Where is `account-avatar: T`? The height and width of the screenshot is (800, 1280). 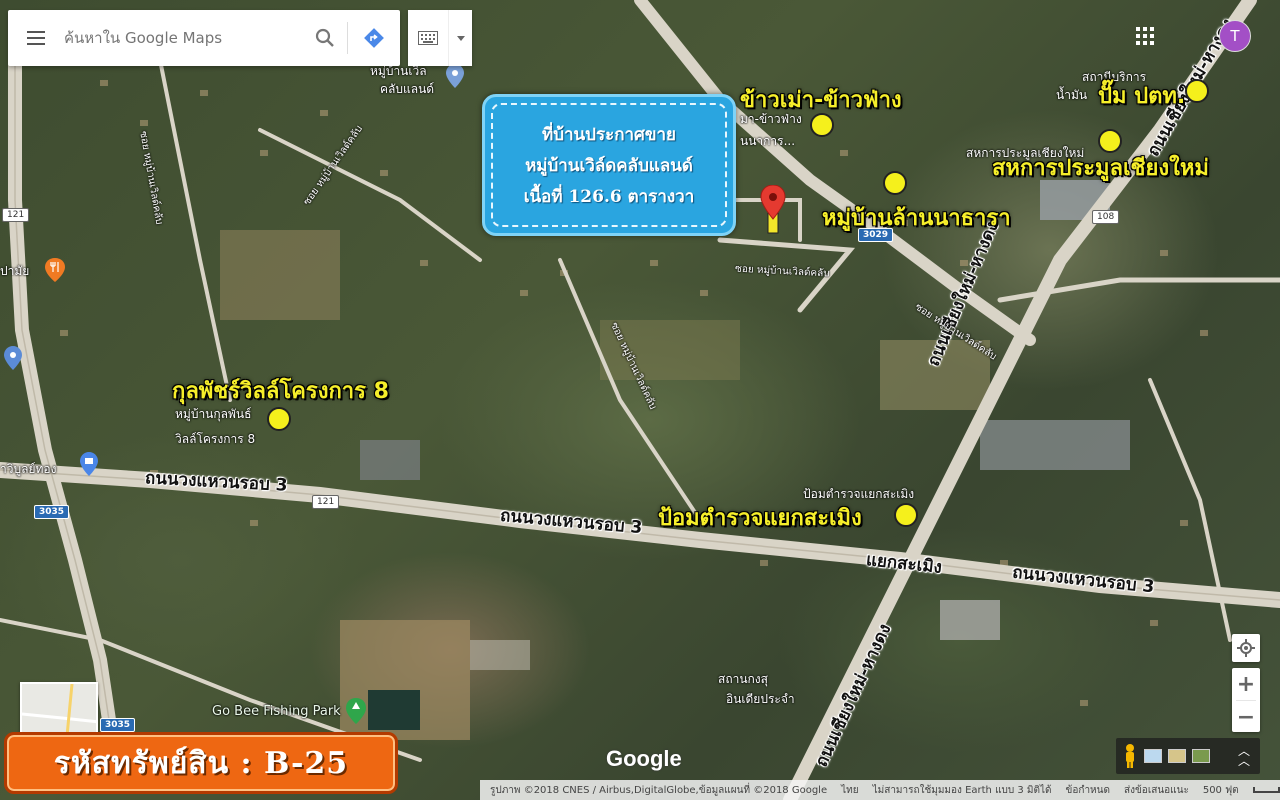
account-avatar: T is located at coordinates (1235, 36).